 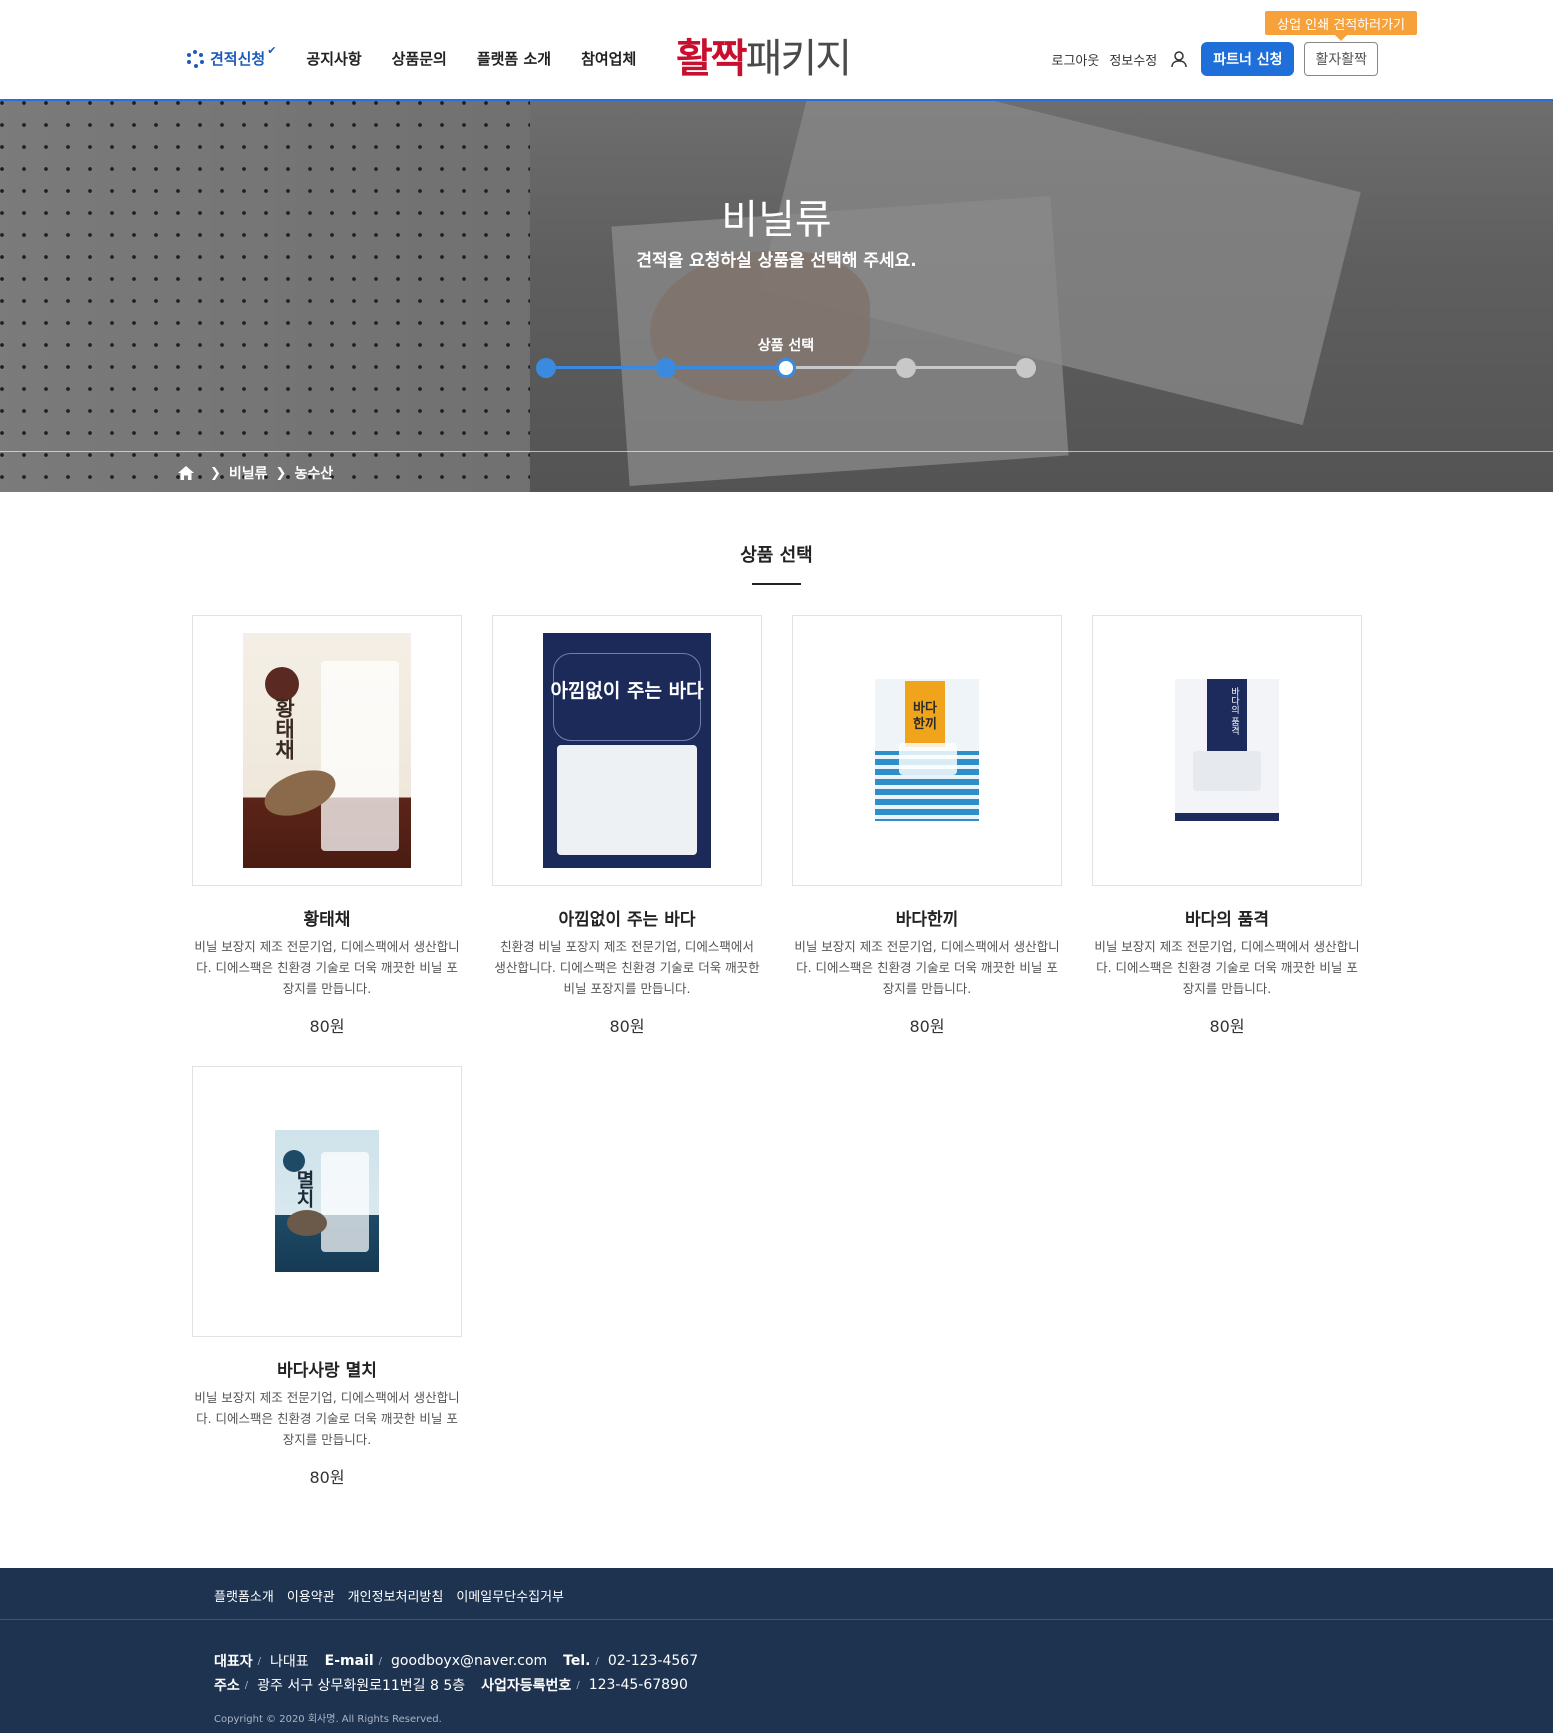 What do you see at coordinates (333, 58) in the screenshot?
I see `nav-notice: 공지사항` at bounding box center [333, 58].